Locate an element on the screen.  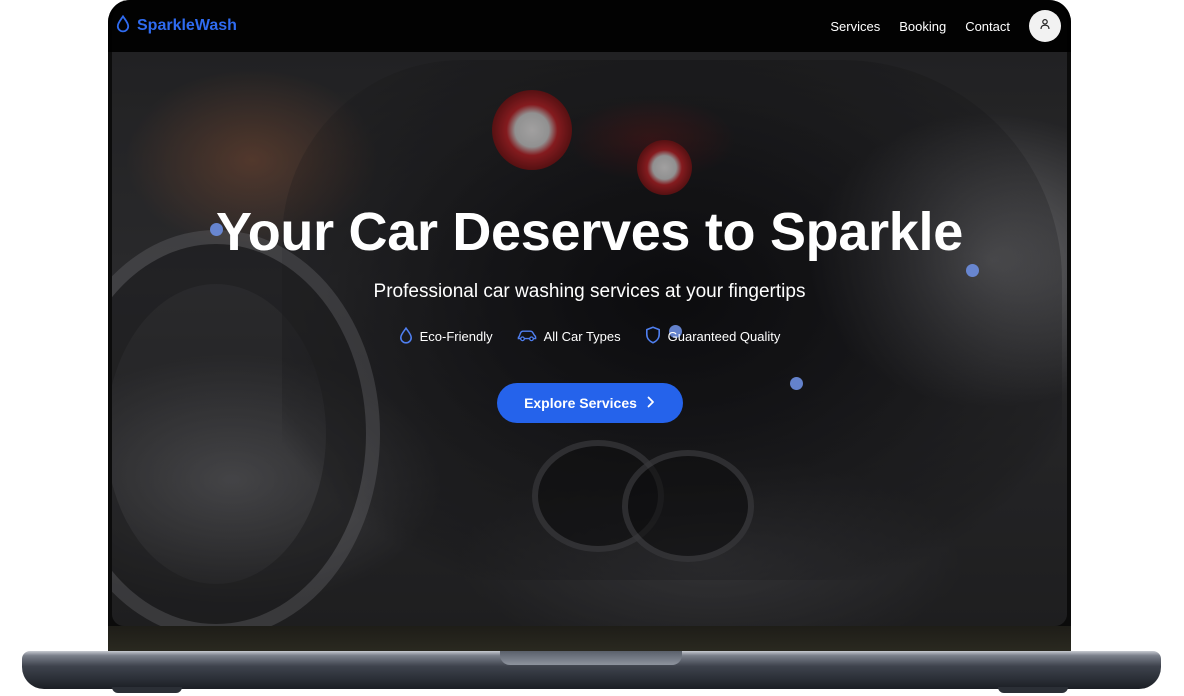
explore-services-label: Explore Services is located at coordinates (580, 403).